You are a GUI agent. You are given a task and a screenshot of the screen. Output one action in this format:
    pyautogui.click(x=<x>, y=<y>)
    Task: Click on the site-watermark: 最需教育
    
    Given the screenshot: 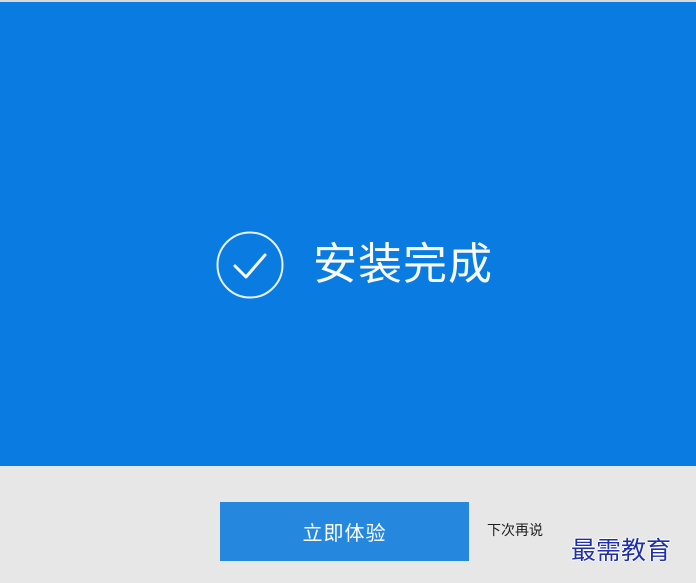 What is the action you would take?
    pyautogui.click(x=621, y=550)
    